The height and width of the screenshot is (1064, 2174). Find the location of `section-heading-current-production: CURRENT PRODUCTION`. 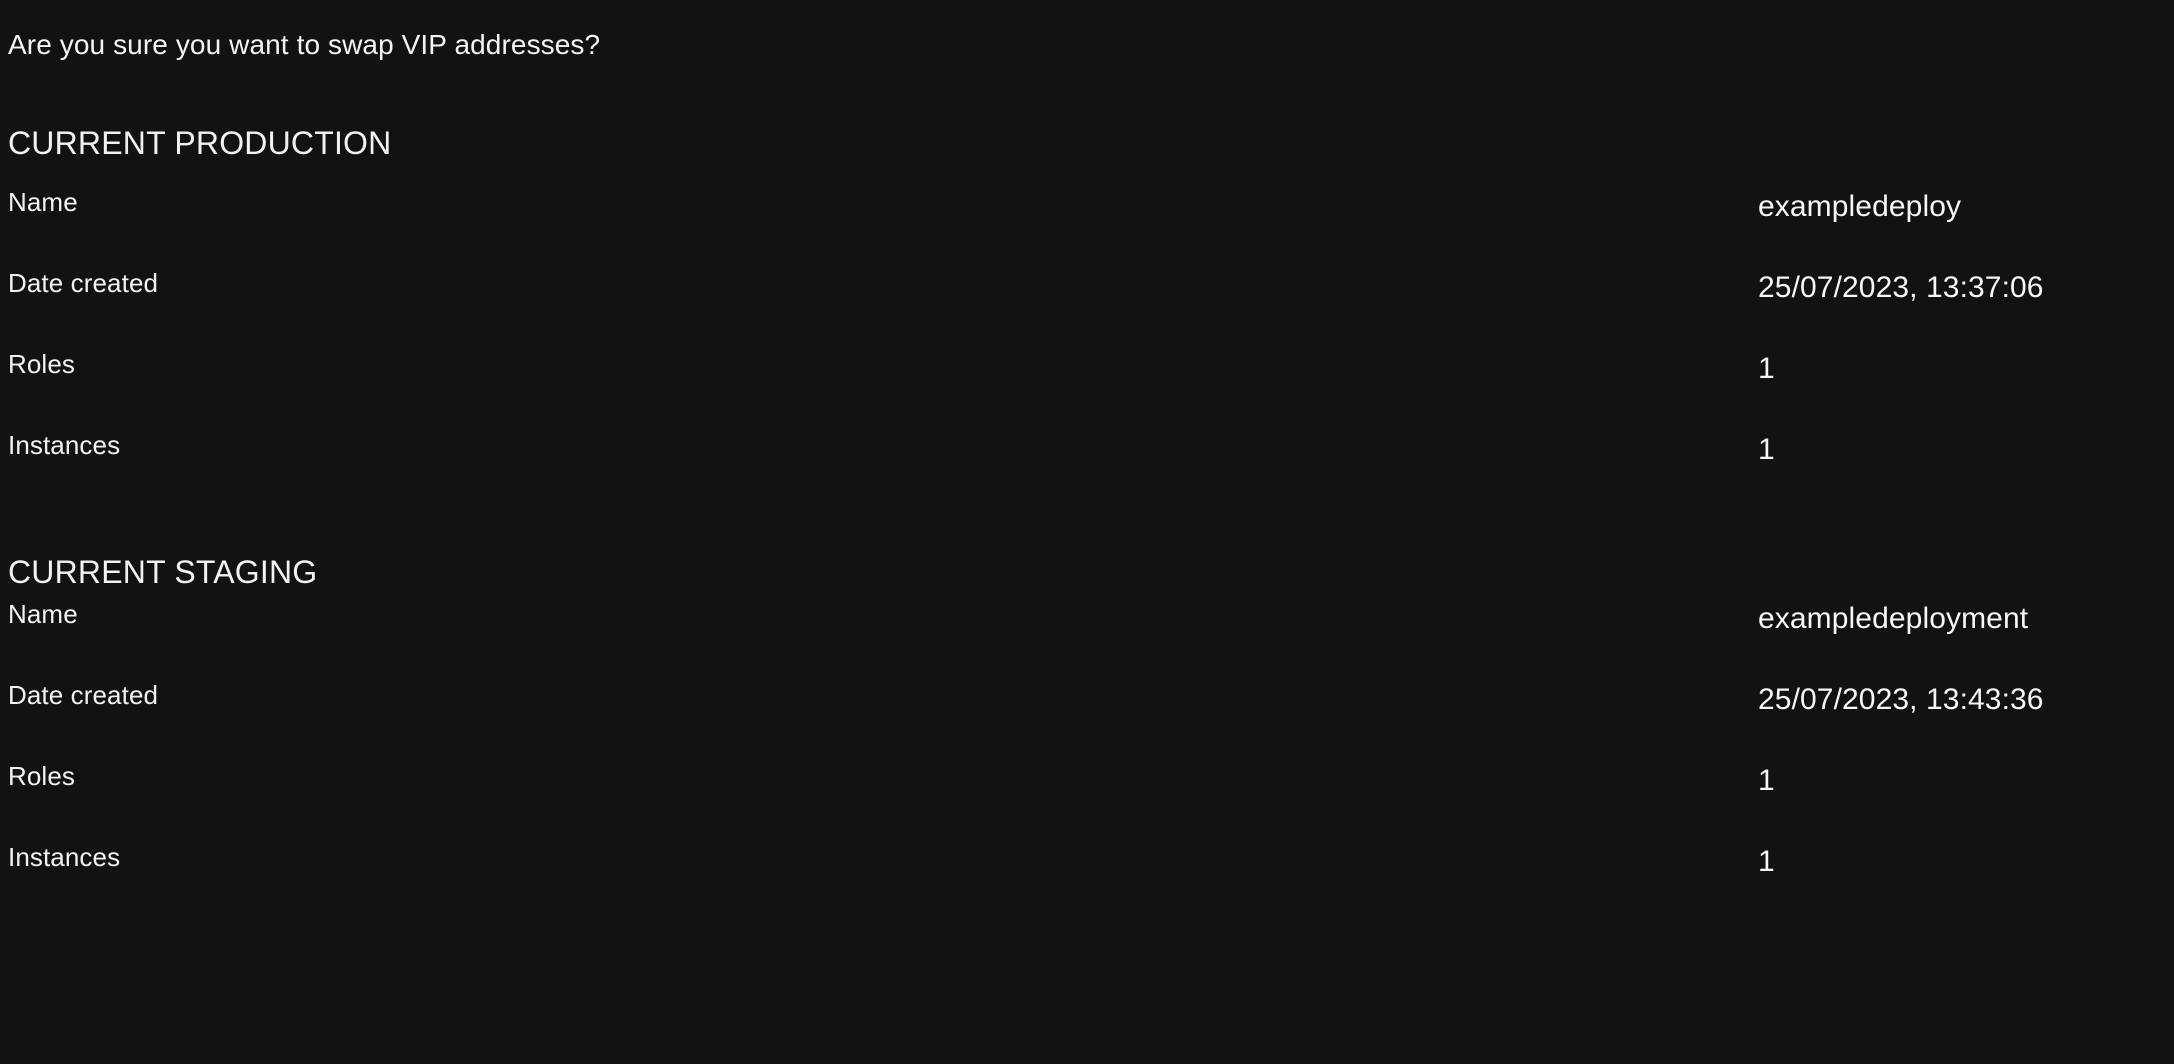

section-heading-current-production: CURRENT PRODUCTION is located at coordinates (200, 143).